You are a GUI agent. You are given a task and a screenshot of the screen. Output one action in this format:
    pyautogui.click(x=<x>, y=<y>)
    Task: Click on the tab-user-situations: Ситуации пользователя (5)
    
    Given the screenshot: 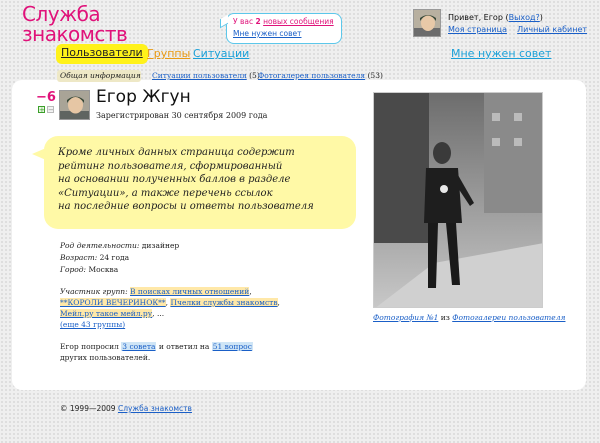 What is the action you would take?
    pyautogui.click(x=206, y=76)
    